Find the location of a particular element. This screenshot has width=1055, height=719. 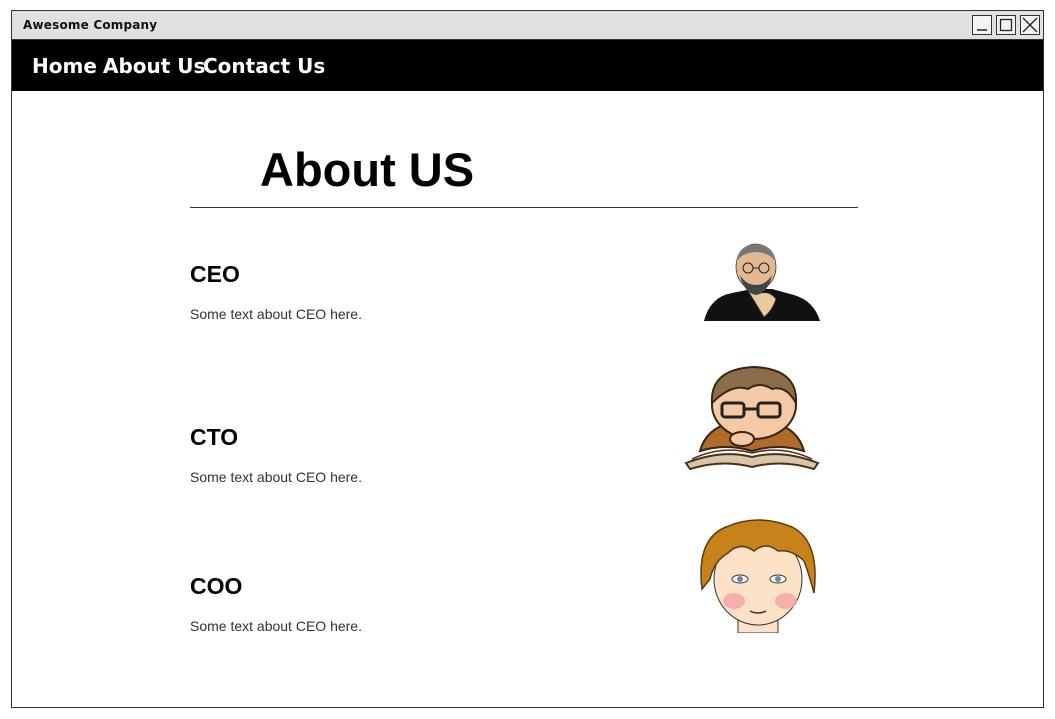

ceo-description: Some text about CEO here. is located at coordinates (276, 314).